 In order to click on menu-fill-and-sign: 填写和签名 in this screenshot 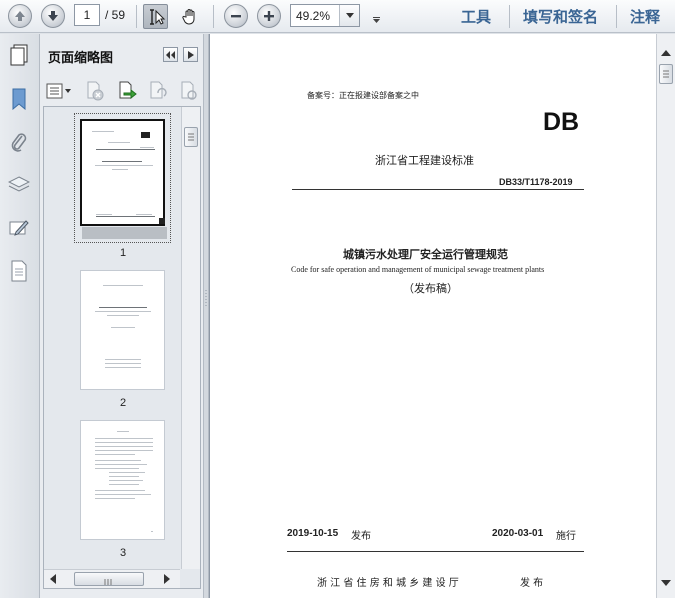, I will do `click(560, 16)`.